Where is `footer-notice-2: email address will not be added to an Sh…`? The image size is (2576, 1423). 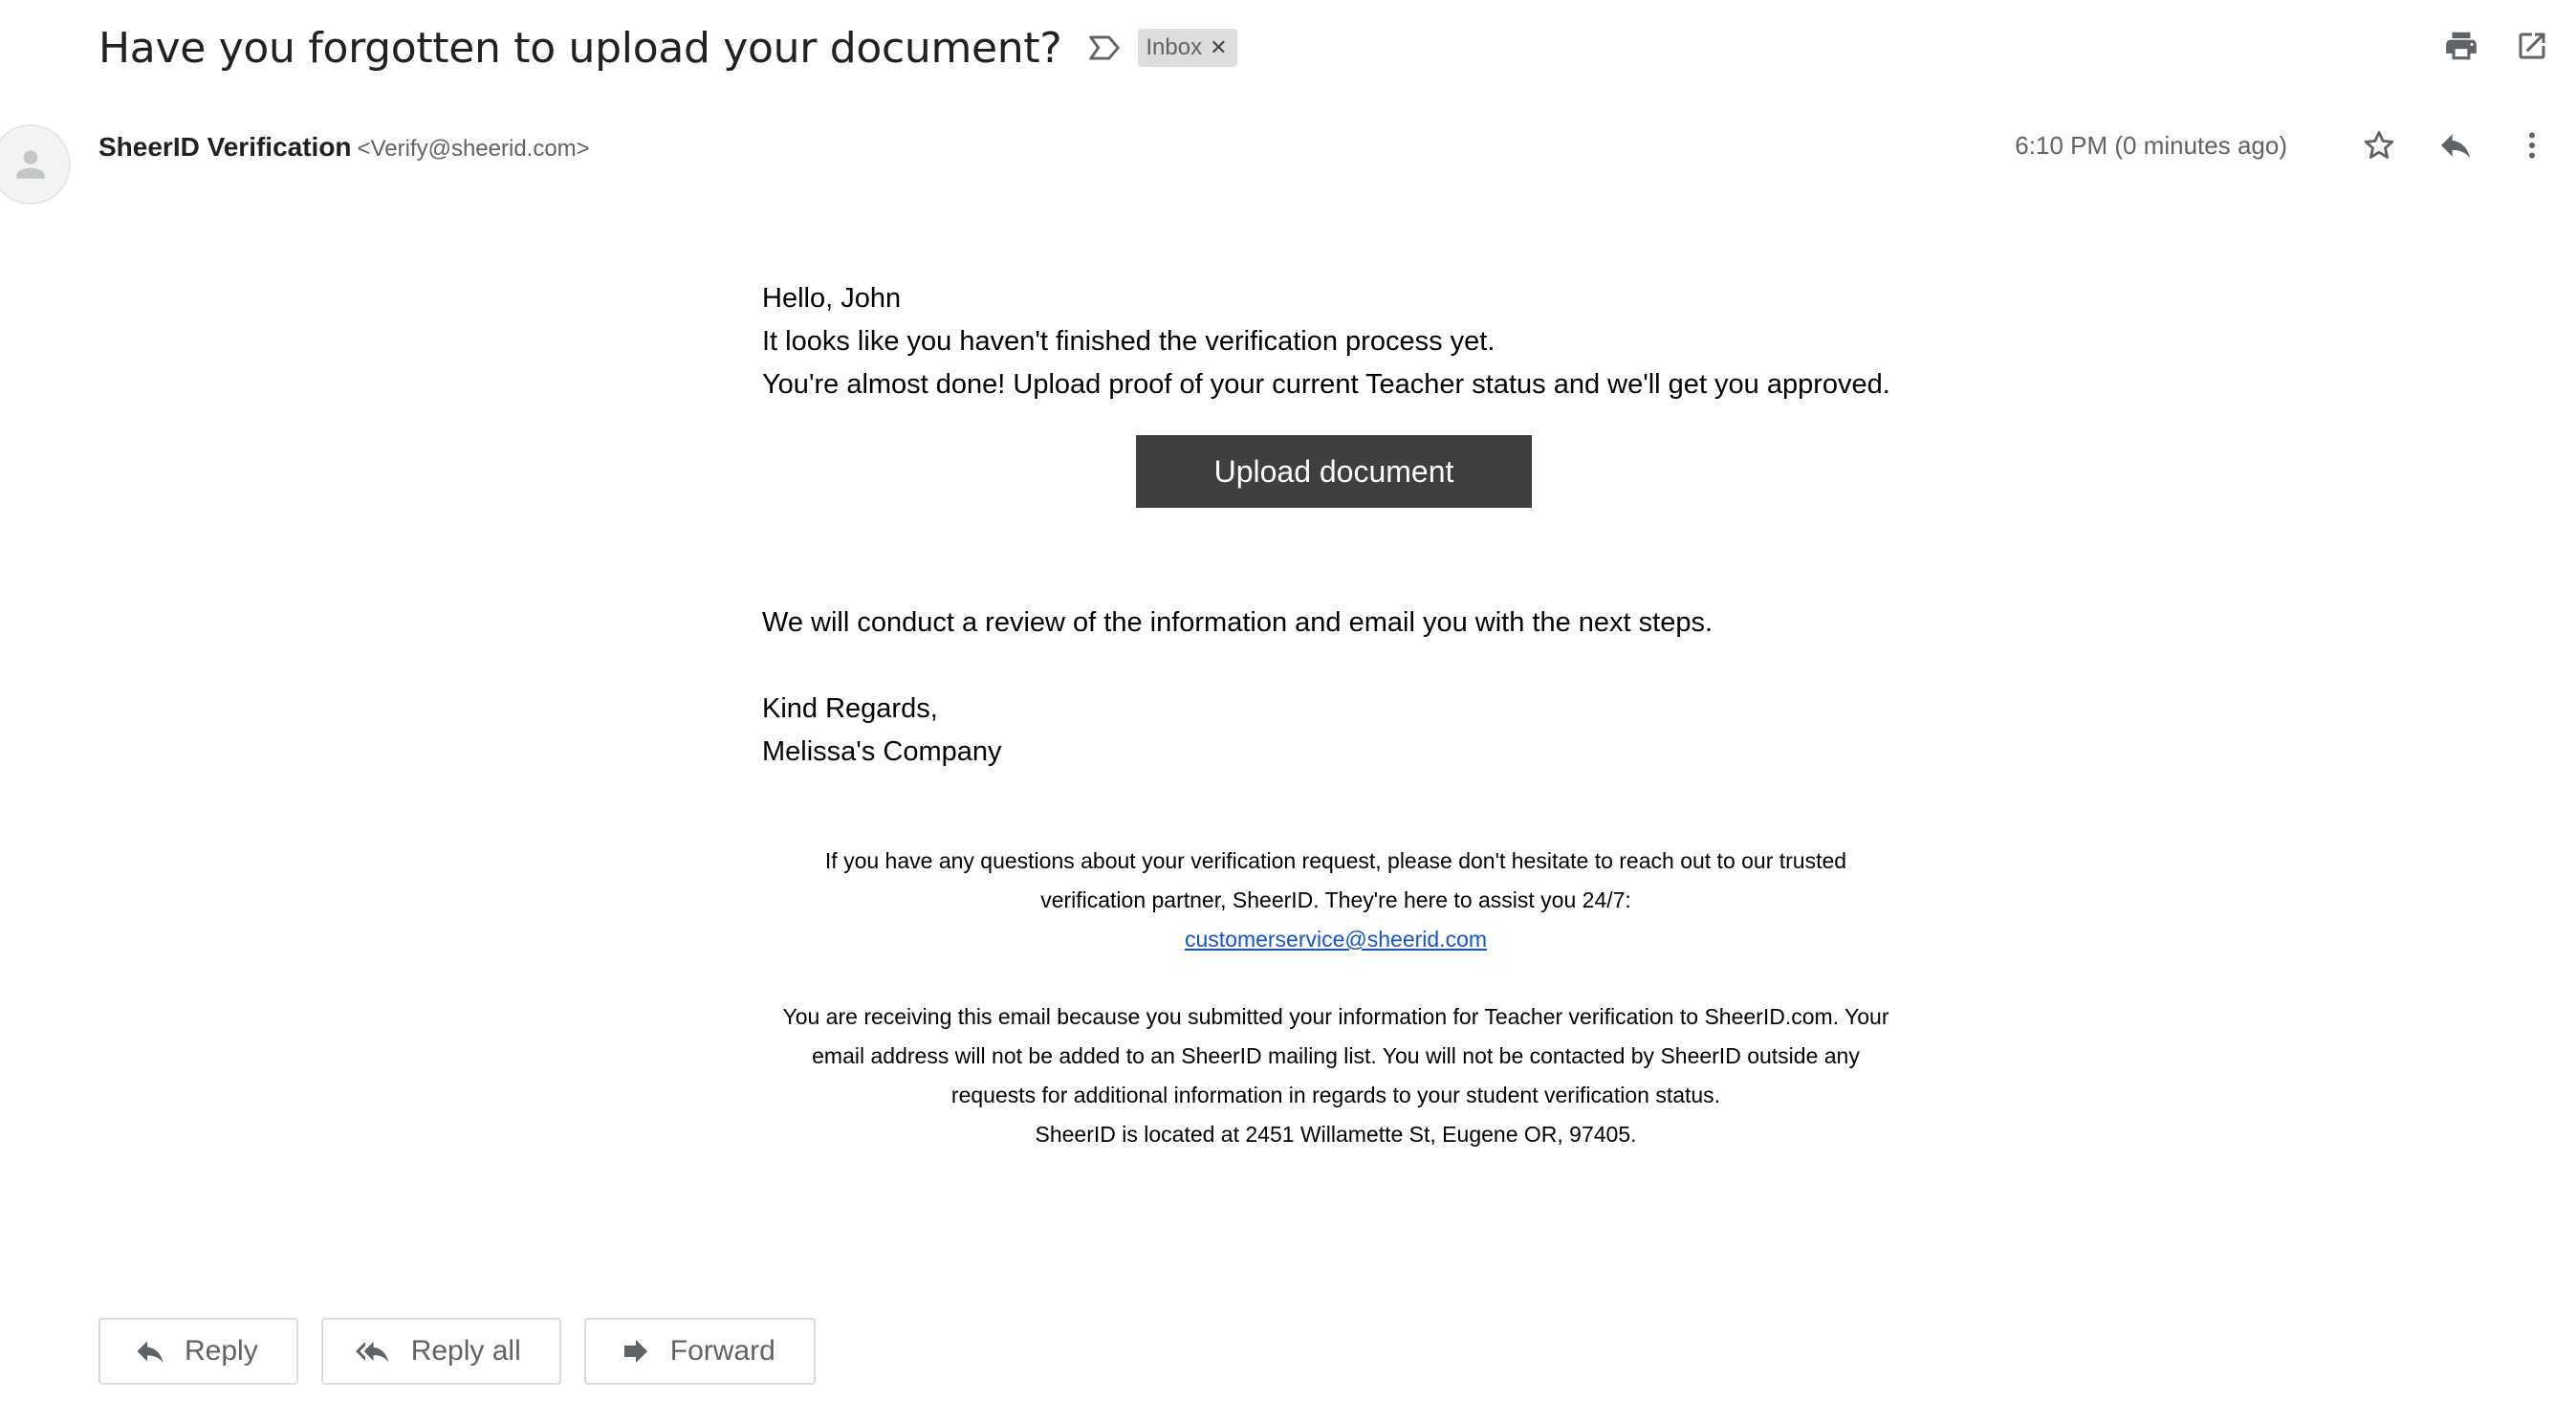
footer-notice-2: email address will not be added to an Sh… is located at coordinates (1336, 1055).